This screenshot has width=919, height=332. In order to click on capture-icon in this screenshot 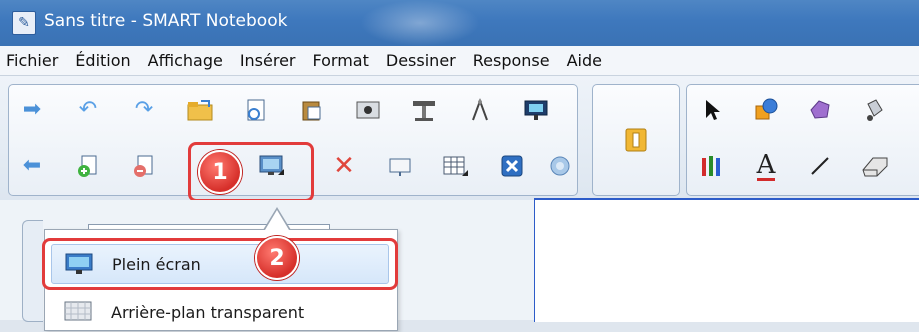, I will do `click(560, 166)`.